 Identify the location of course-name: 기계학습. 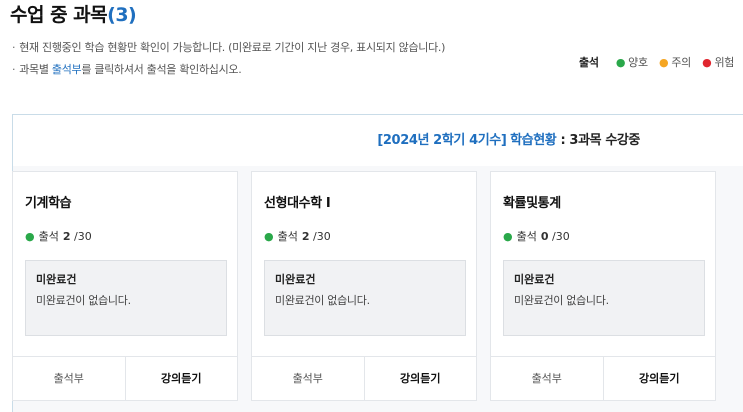
(48, 203).